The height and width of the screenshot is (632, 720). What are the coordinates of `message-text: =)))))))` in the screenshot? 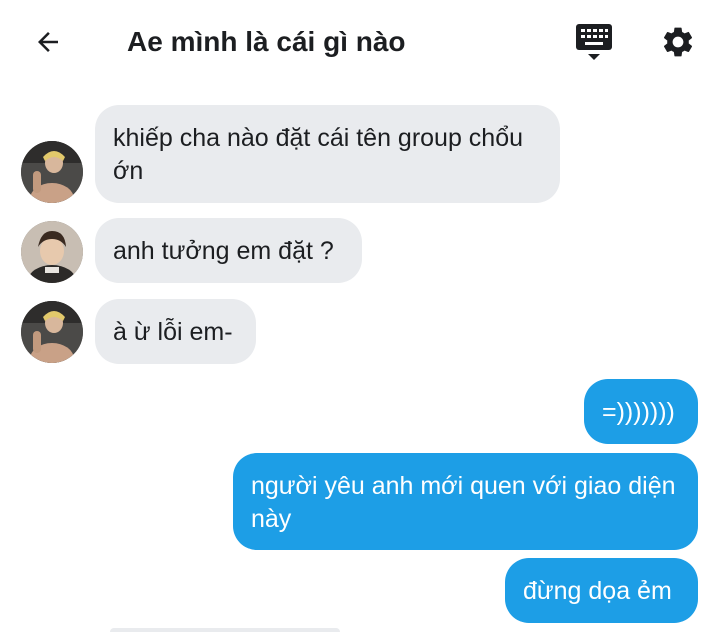 It's located at (638, 412).